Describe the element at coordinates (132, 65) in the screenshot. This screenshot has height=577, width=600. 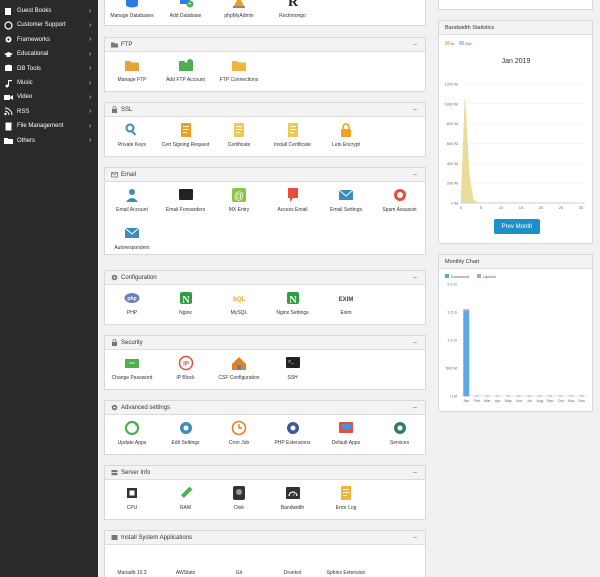
I see `manage-ftp-icon` at that location.